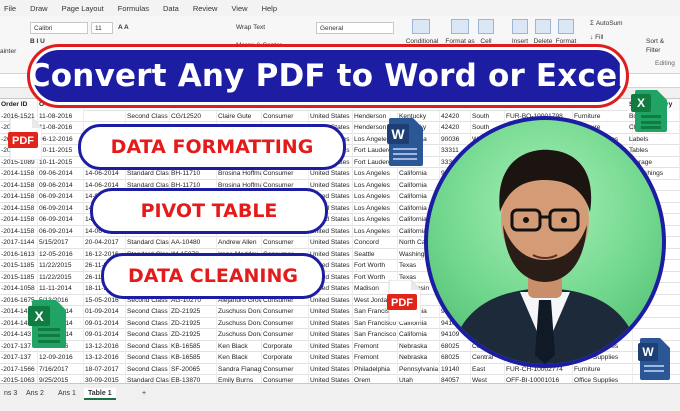 The image size is (680, 411). What do you see at coordinates (603, 116) in the screenshot?
I see `table-cell: Furniture` at bounding box center [603, 116].